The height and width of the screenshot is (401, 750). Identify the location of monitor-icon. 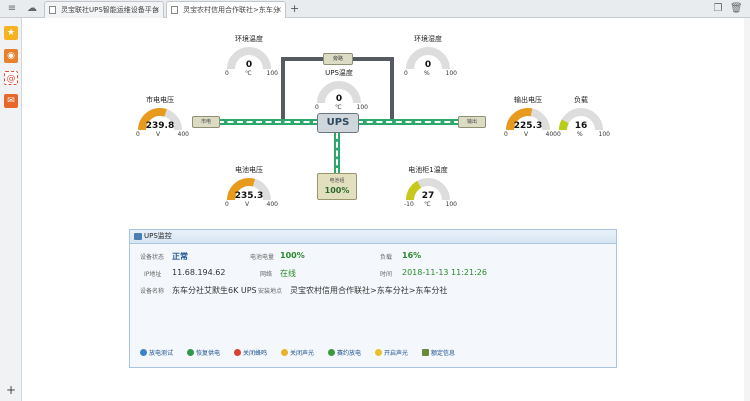
(138, 236).